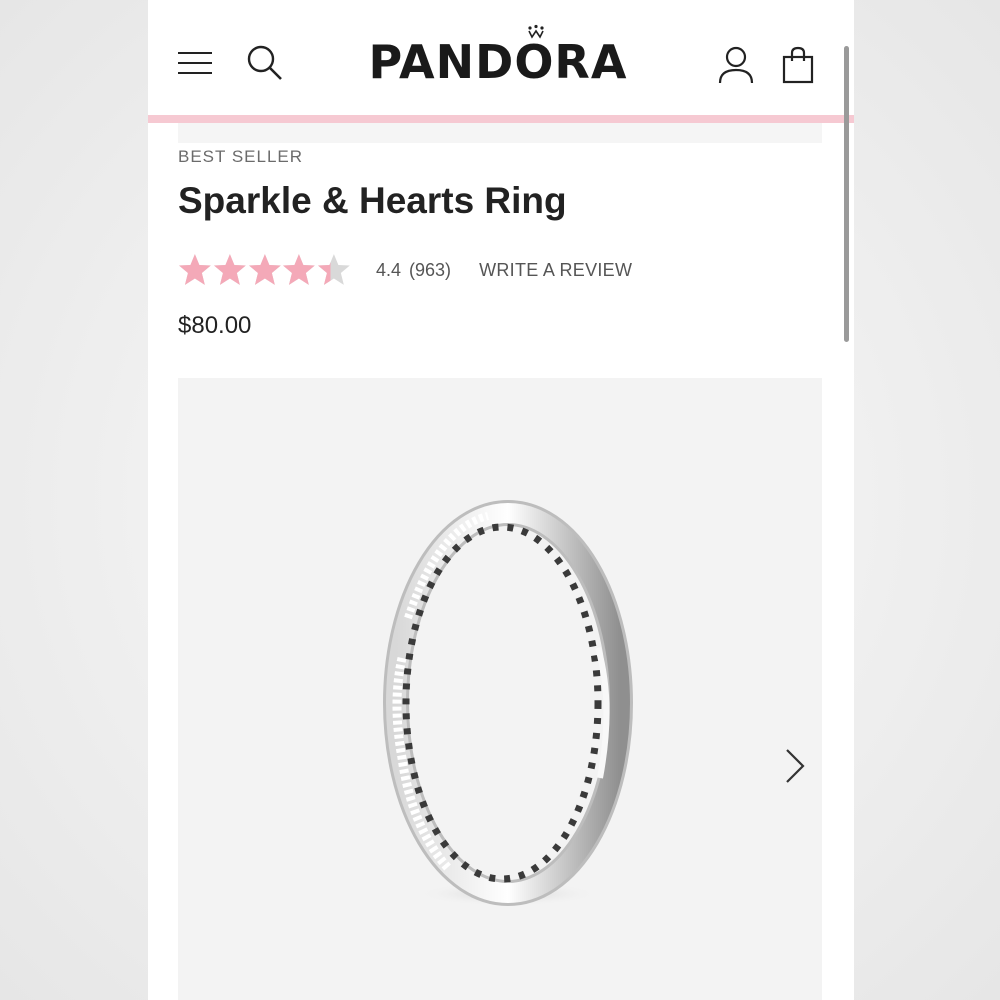  What do you see at coordinates (265, 63) in the screenshot?
I see `search-icon` at bounding box center [265, 63].